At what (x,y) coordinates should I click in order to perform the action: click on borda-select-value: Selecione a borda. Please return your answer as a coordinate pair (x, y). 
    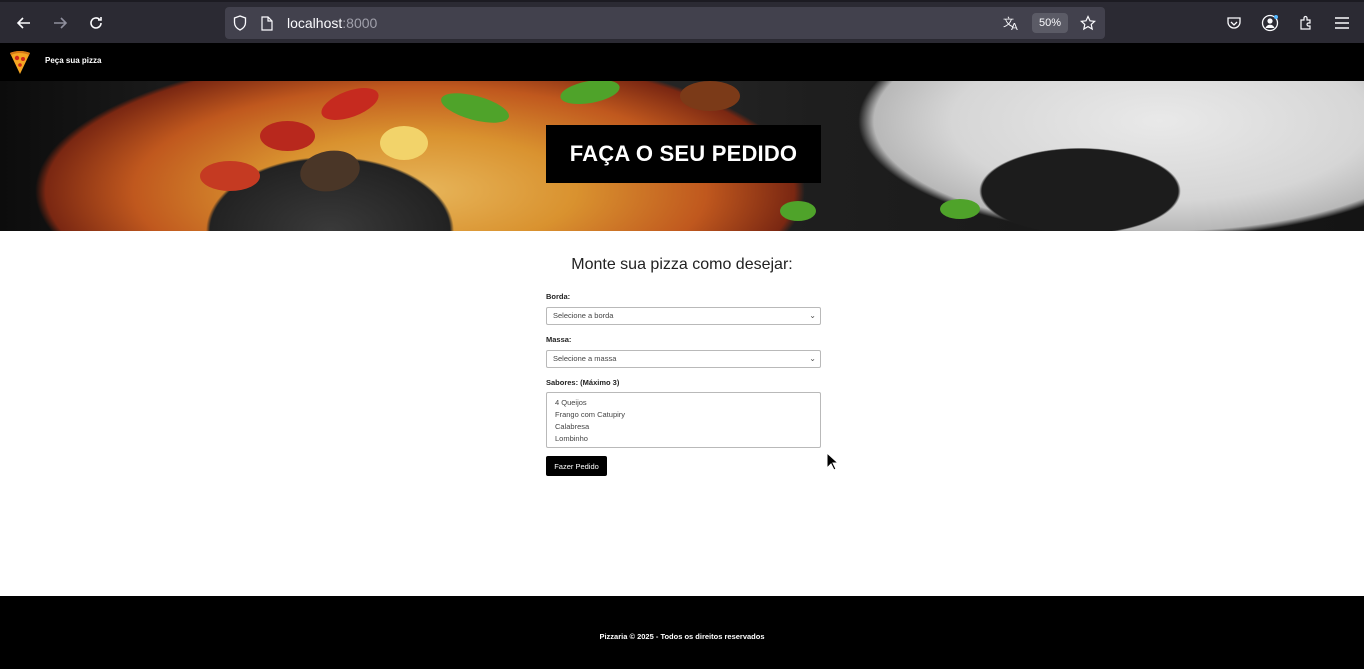
    Looking at the image, I should click on (583, 315).